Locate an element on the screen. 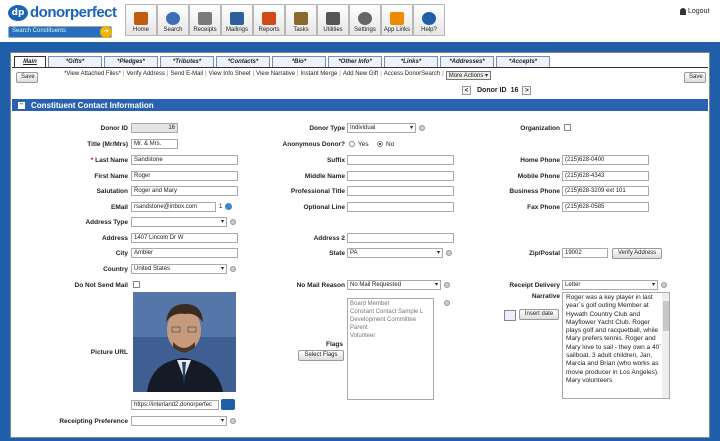  settings-button: Settings is located at coordinates (365, 20).